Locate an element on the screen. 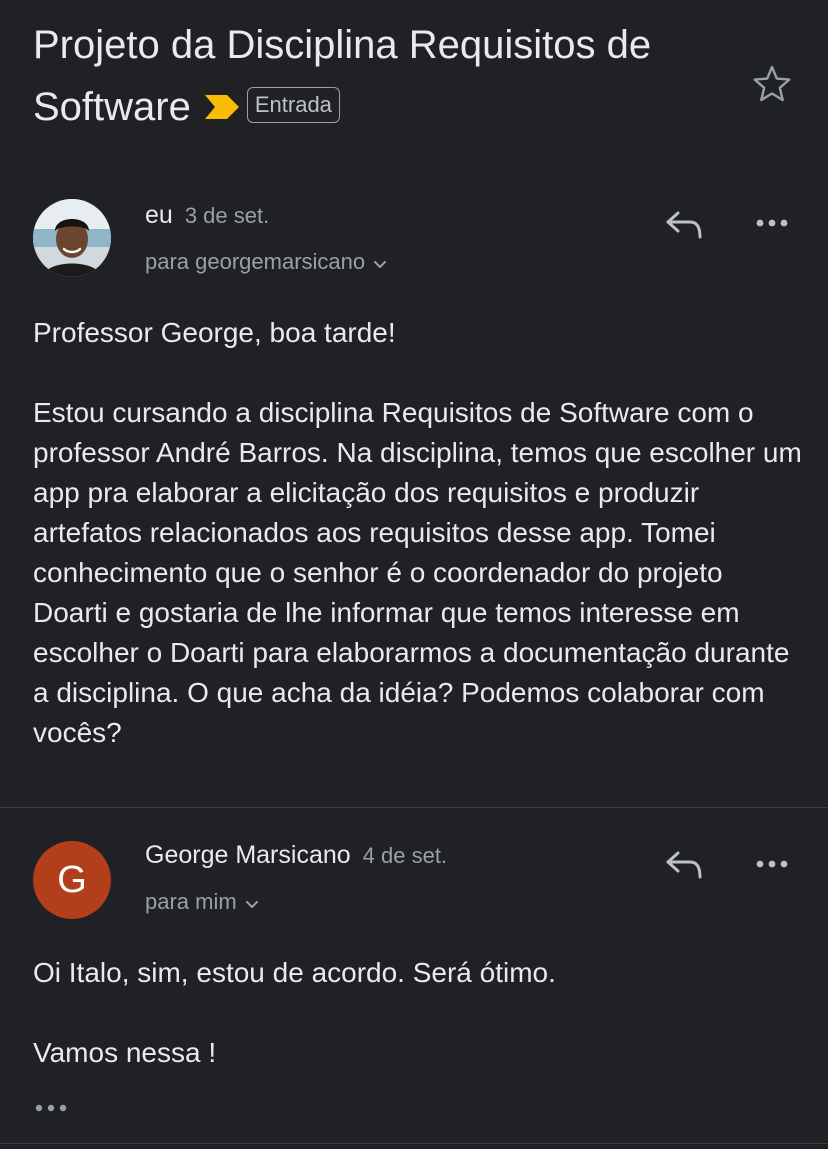 Image resolution: width=828 pixels, height=1149 pixels. message-header: G George Marsicano 4 de set. para mim is located at coordinates (414, 880).